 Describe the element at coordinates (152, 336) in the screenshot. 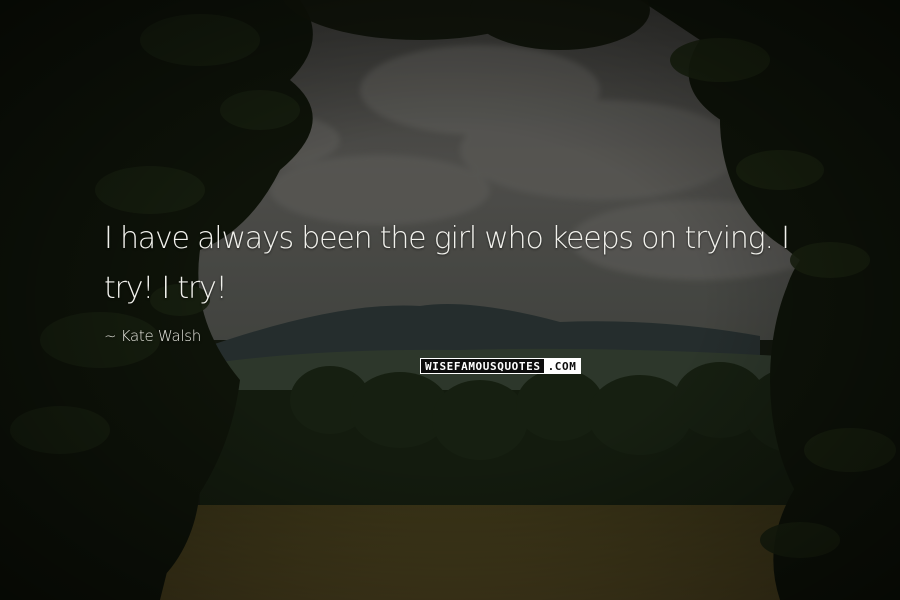

I see `quote-author: ~ Kate Walsh` at that location.